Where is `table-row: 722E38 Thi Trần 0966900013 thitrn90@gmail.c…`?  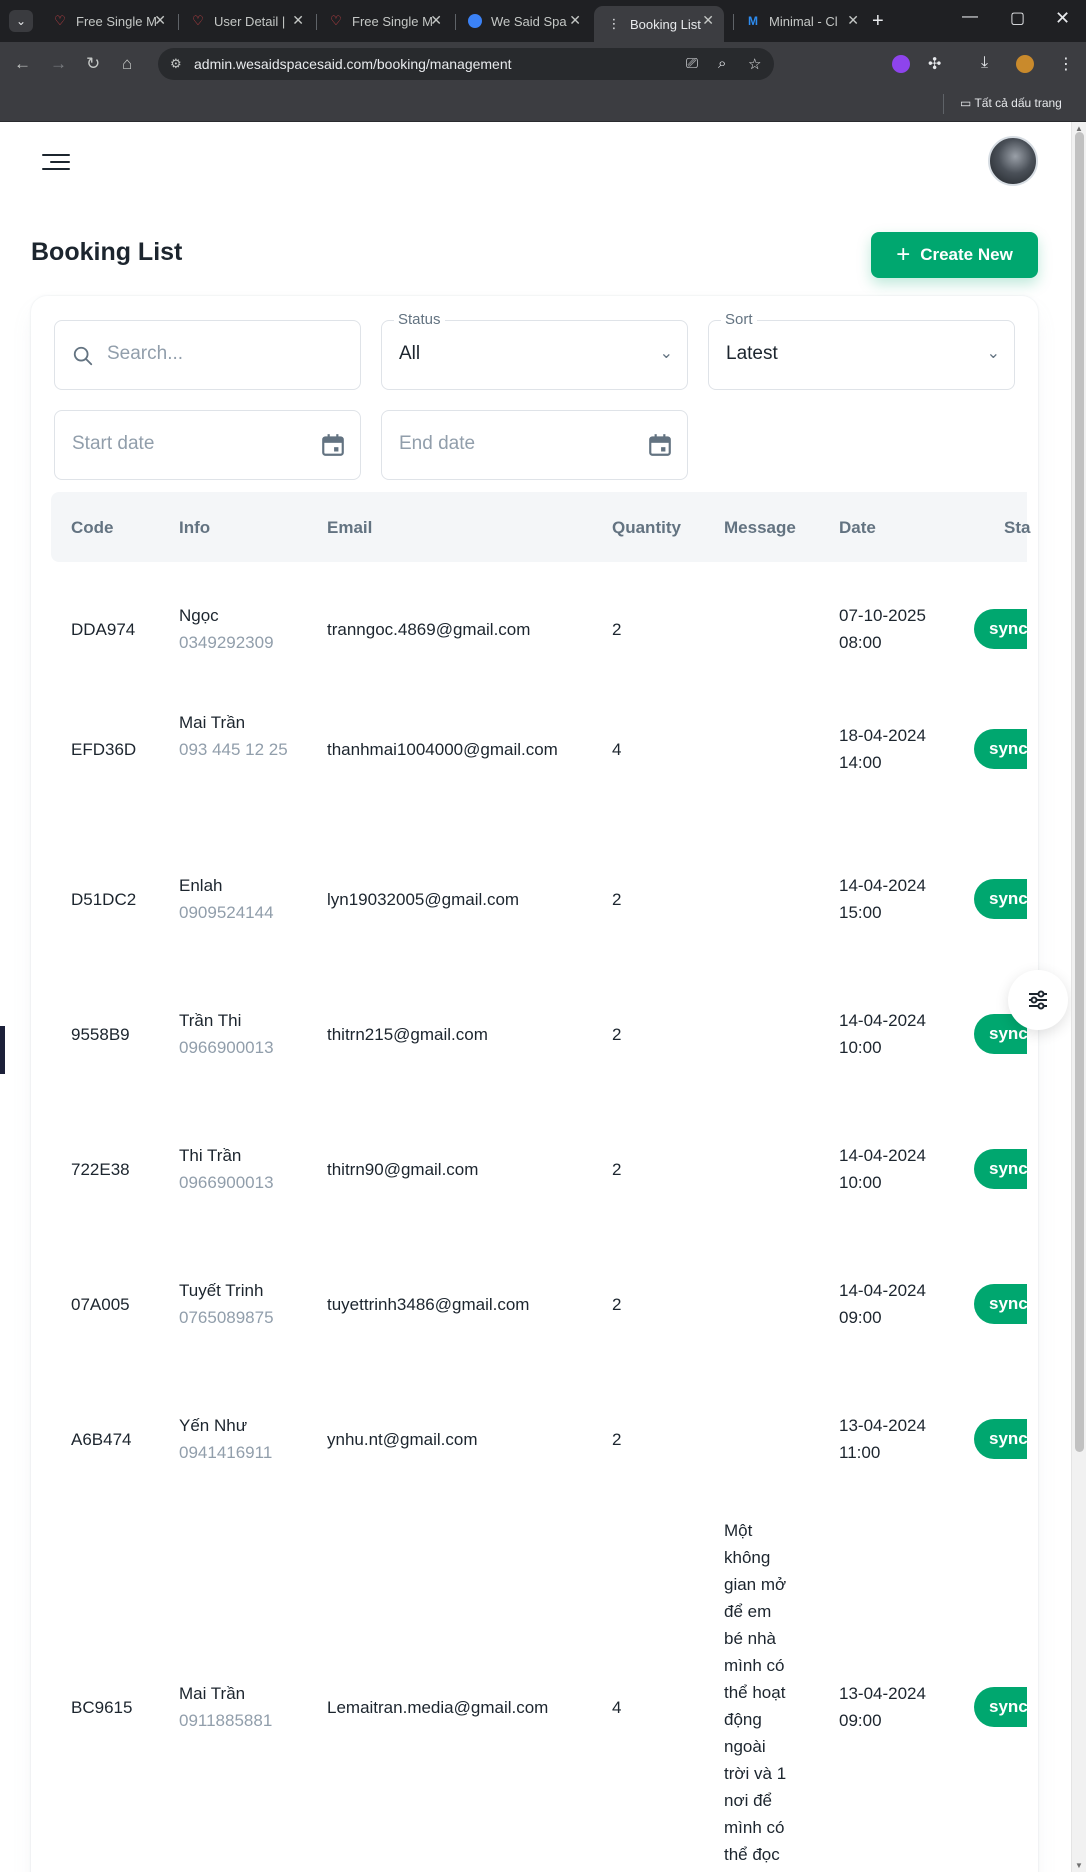 table-row: 722E38 Thi Trần 0966900013 thitrn90@gmail.c… is located at coordinates (513, 1169).